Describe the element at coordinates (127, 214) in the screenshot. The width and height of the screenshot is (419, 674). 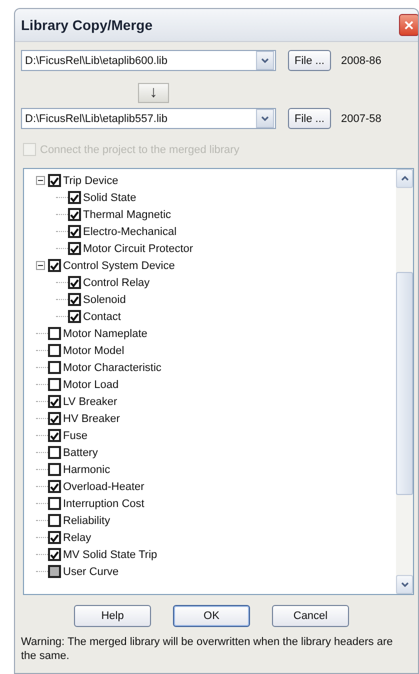
I see `tree-item: Thermal Magnetic` at that location.